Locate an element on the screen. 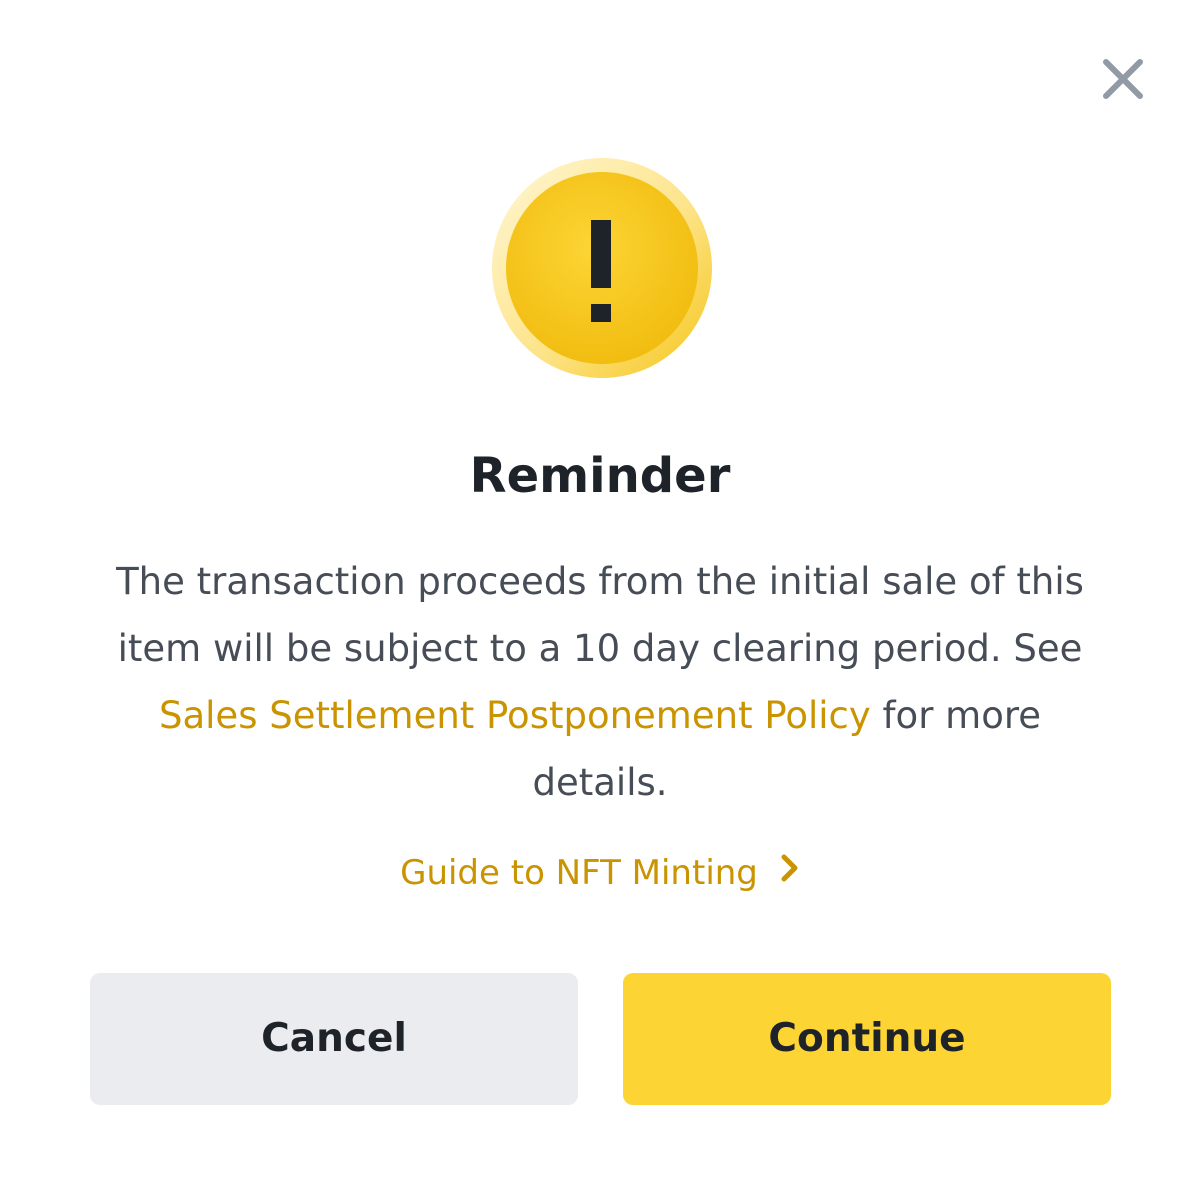 The image size is (1200, 1194). exclamation-warning-icon is located at coordinates (602, 268).